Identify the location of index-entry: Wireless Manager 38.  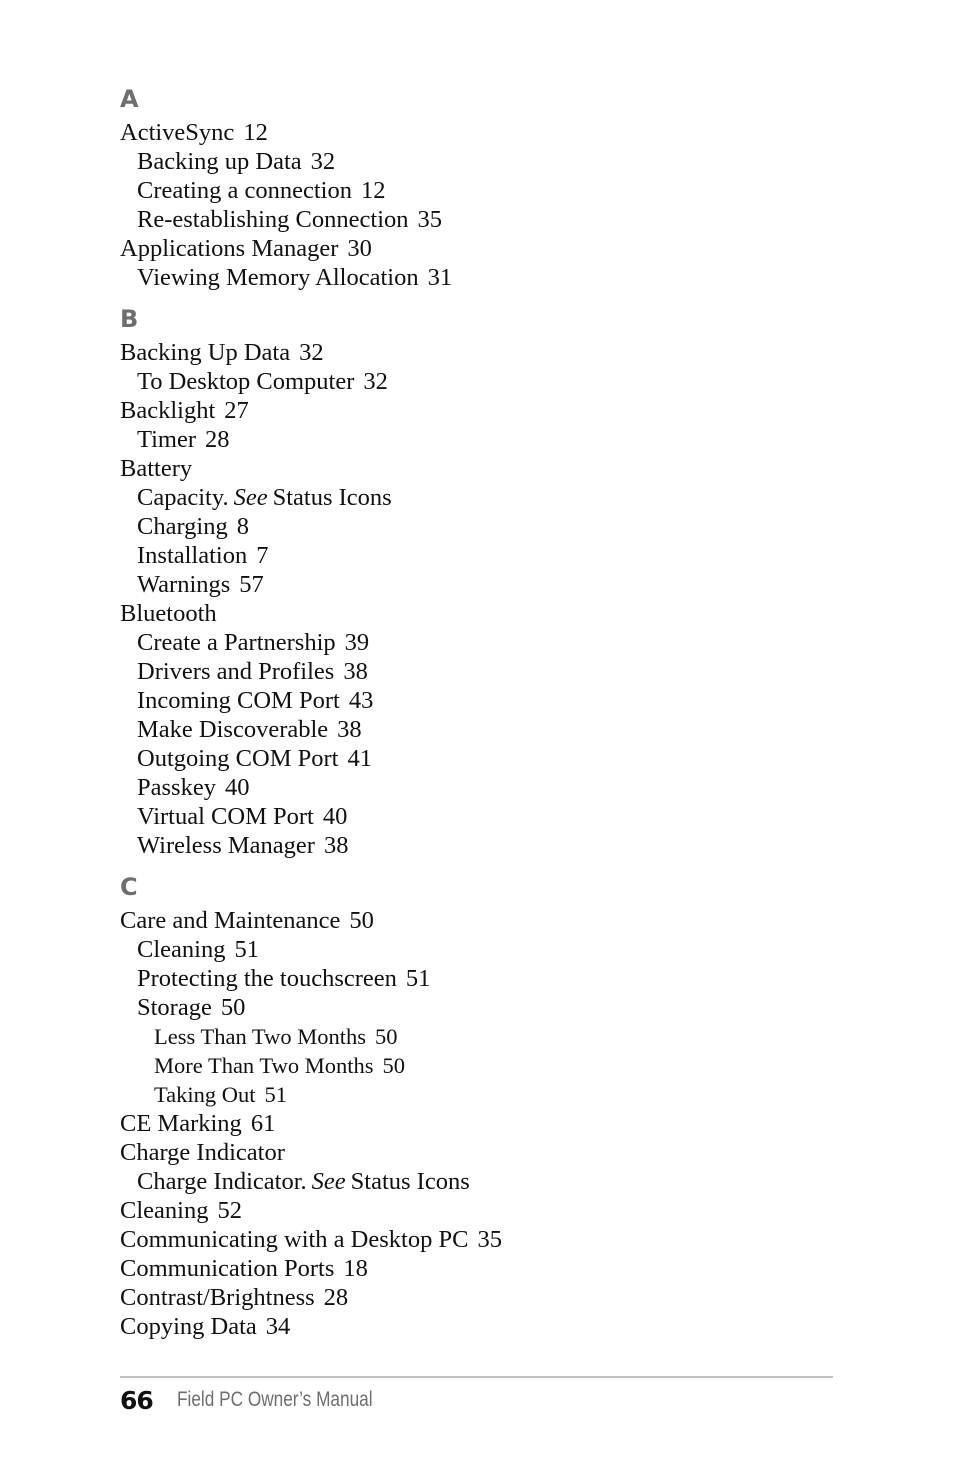
(480, 845).